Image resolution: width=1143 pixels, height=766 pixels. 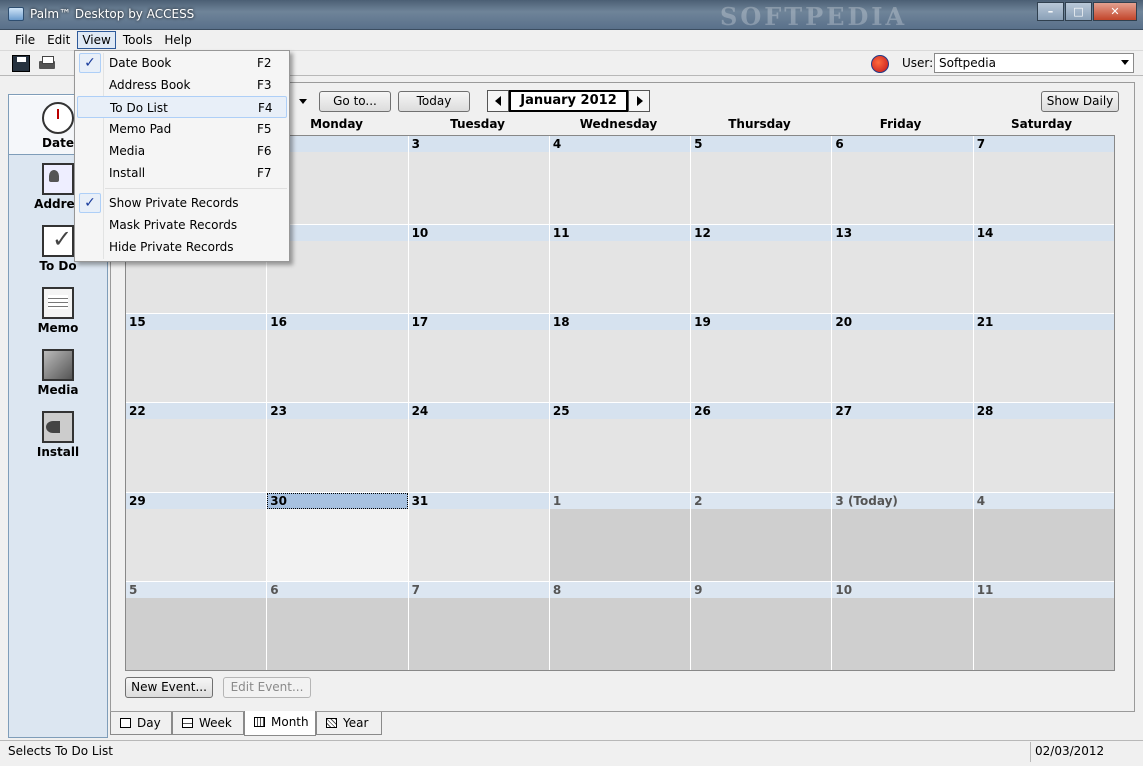 I want to click on day-cell: 16, so click(x=337, y=358).